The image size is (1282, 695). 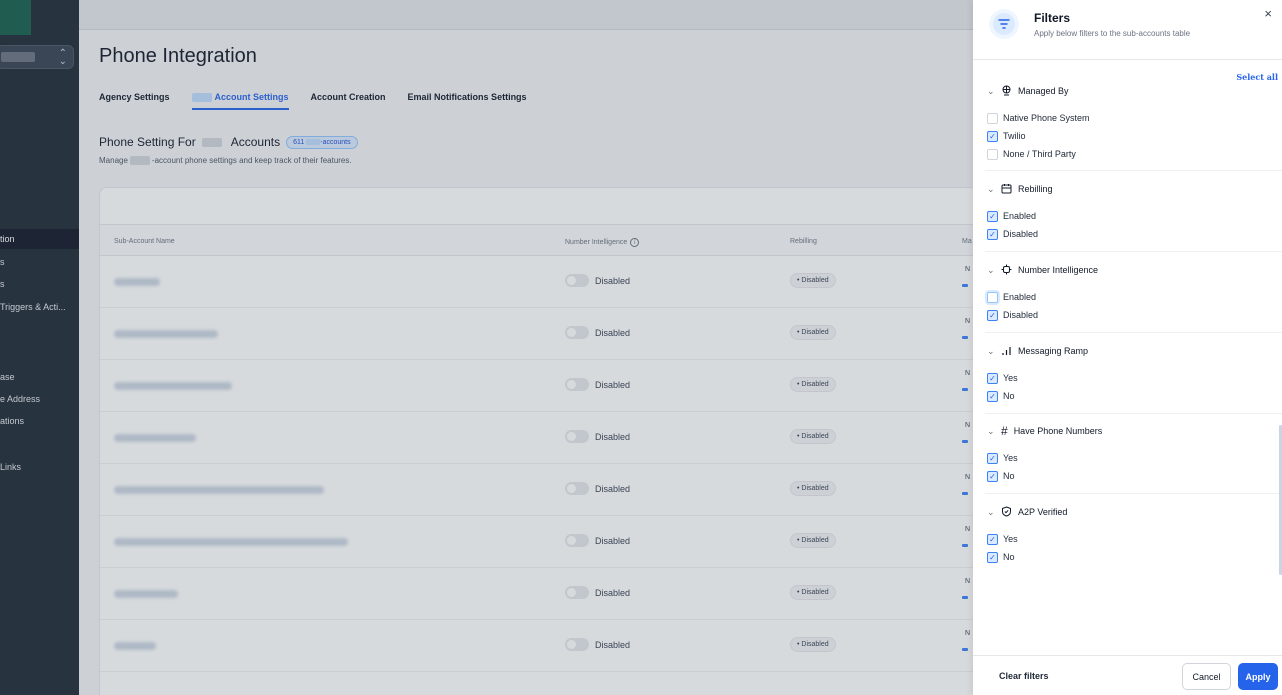 I want to click on calendar-icon, so click(x=1006, y=189).